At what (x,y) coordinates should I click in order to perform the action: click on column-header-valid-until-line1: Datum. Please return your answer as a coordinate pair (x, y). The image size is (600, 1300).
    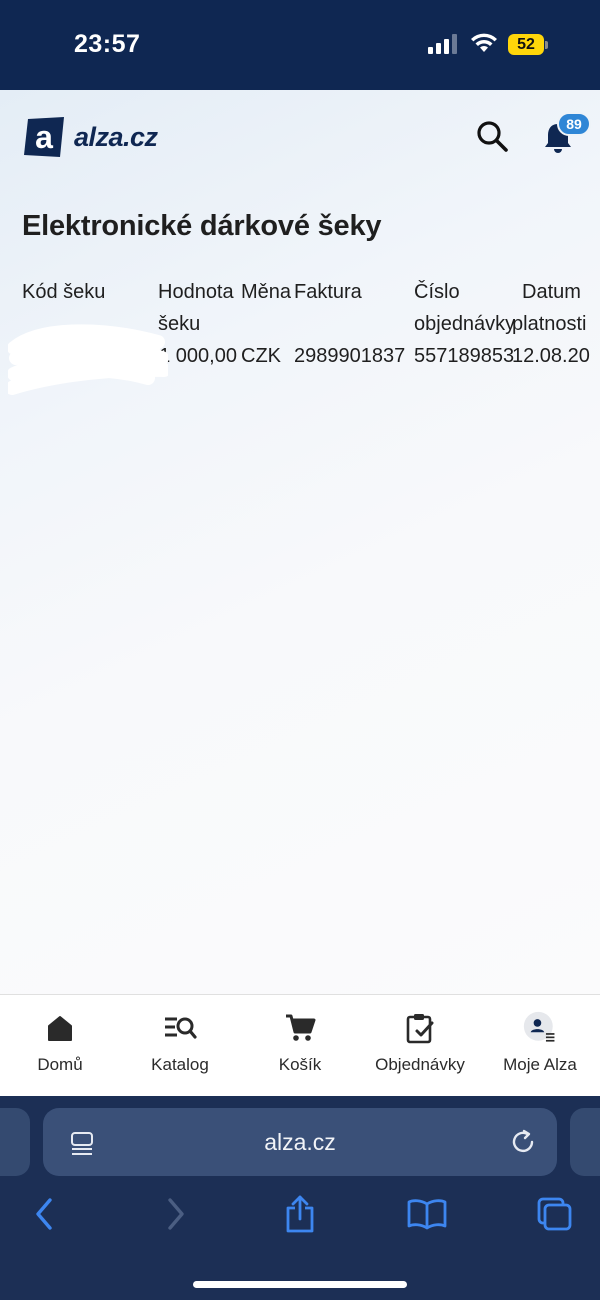
    Looking at the image, I should click on (551, 292).